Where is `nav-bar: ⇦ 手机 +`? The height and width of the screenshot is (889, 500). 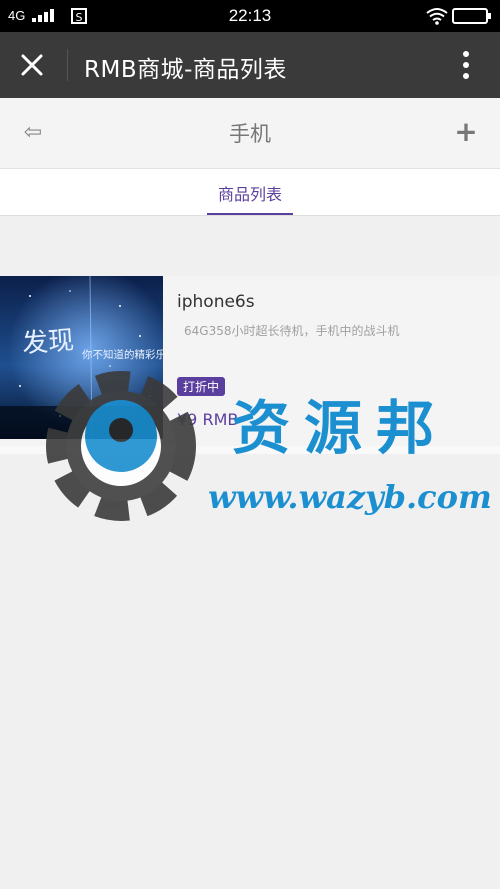 nav-bar: ⇦ 手机 + is located at coordinates (250, 133).